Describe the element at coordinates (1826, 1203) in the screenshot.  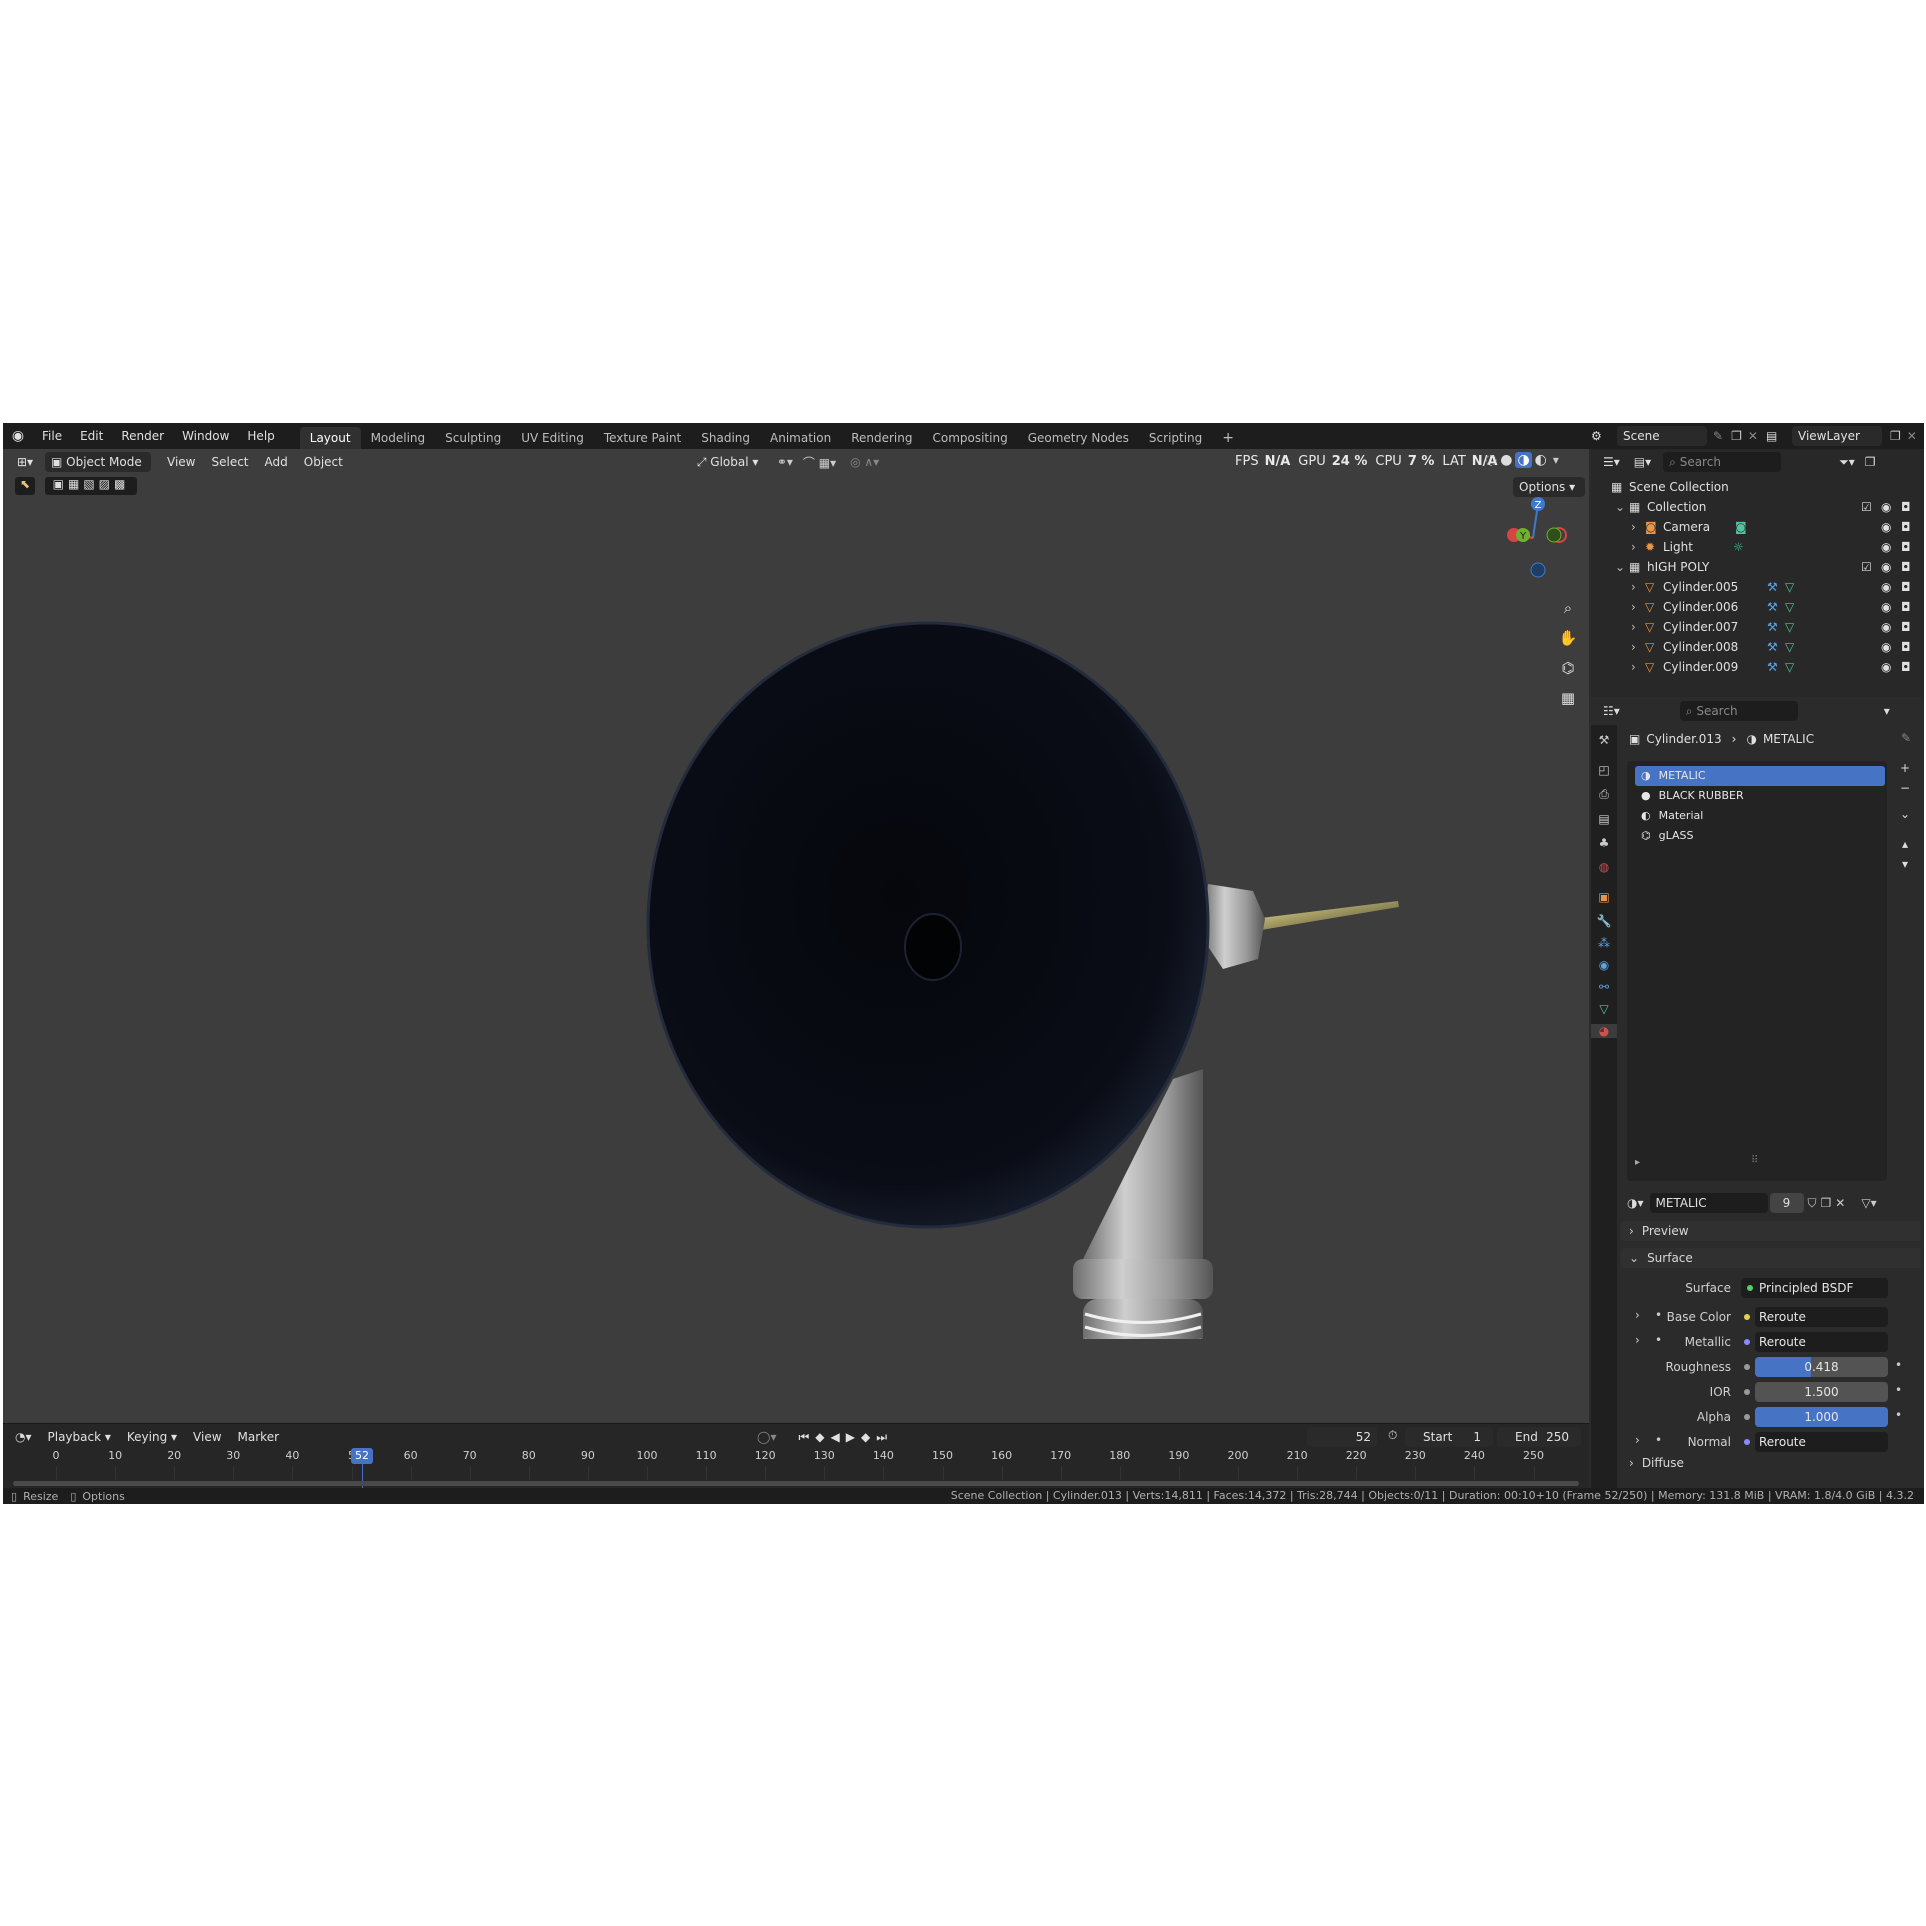
I see `duplicate-material-icon: ❐` at that location.